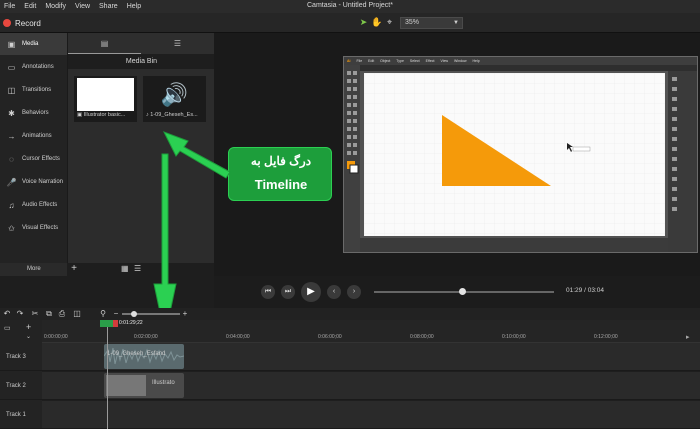 This screenshot has width=700, height=429. Describe the element at coordinates (126, 385) in the screenshot. I see `clip-thumbnail` at that location.